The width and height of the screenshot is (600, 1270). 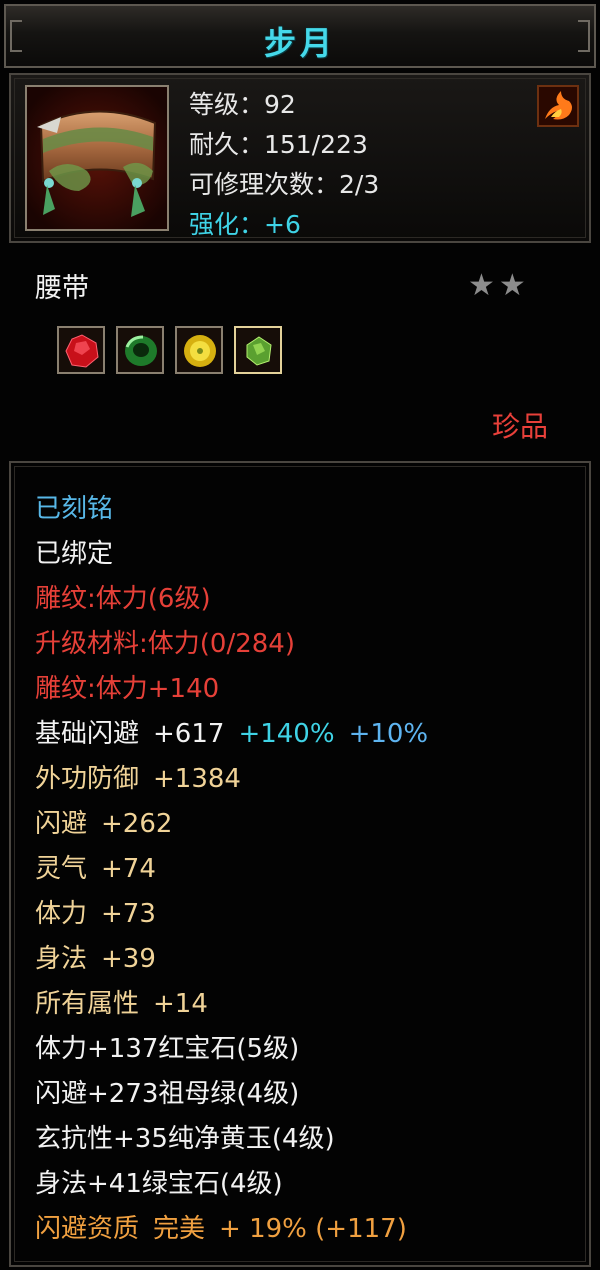 What do you see at coordinates (62, 288) in the screenshot?
I see `item-type-label: 腰带` at bounding box center [62, 288].